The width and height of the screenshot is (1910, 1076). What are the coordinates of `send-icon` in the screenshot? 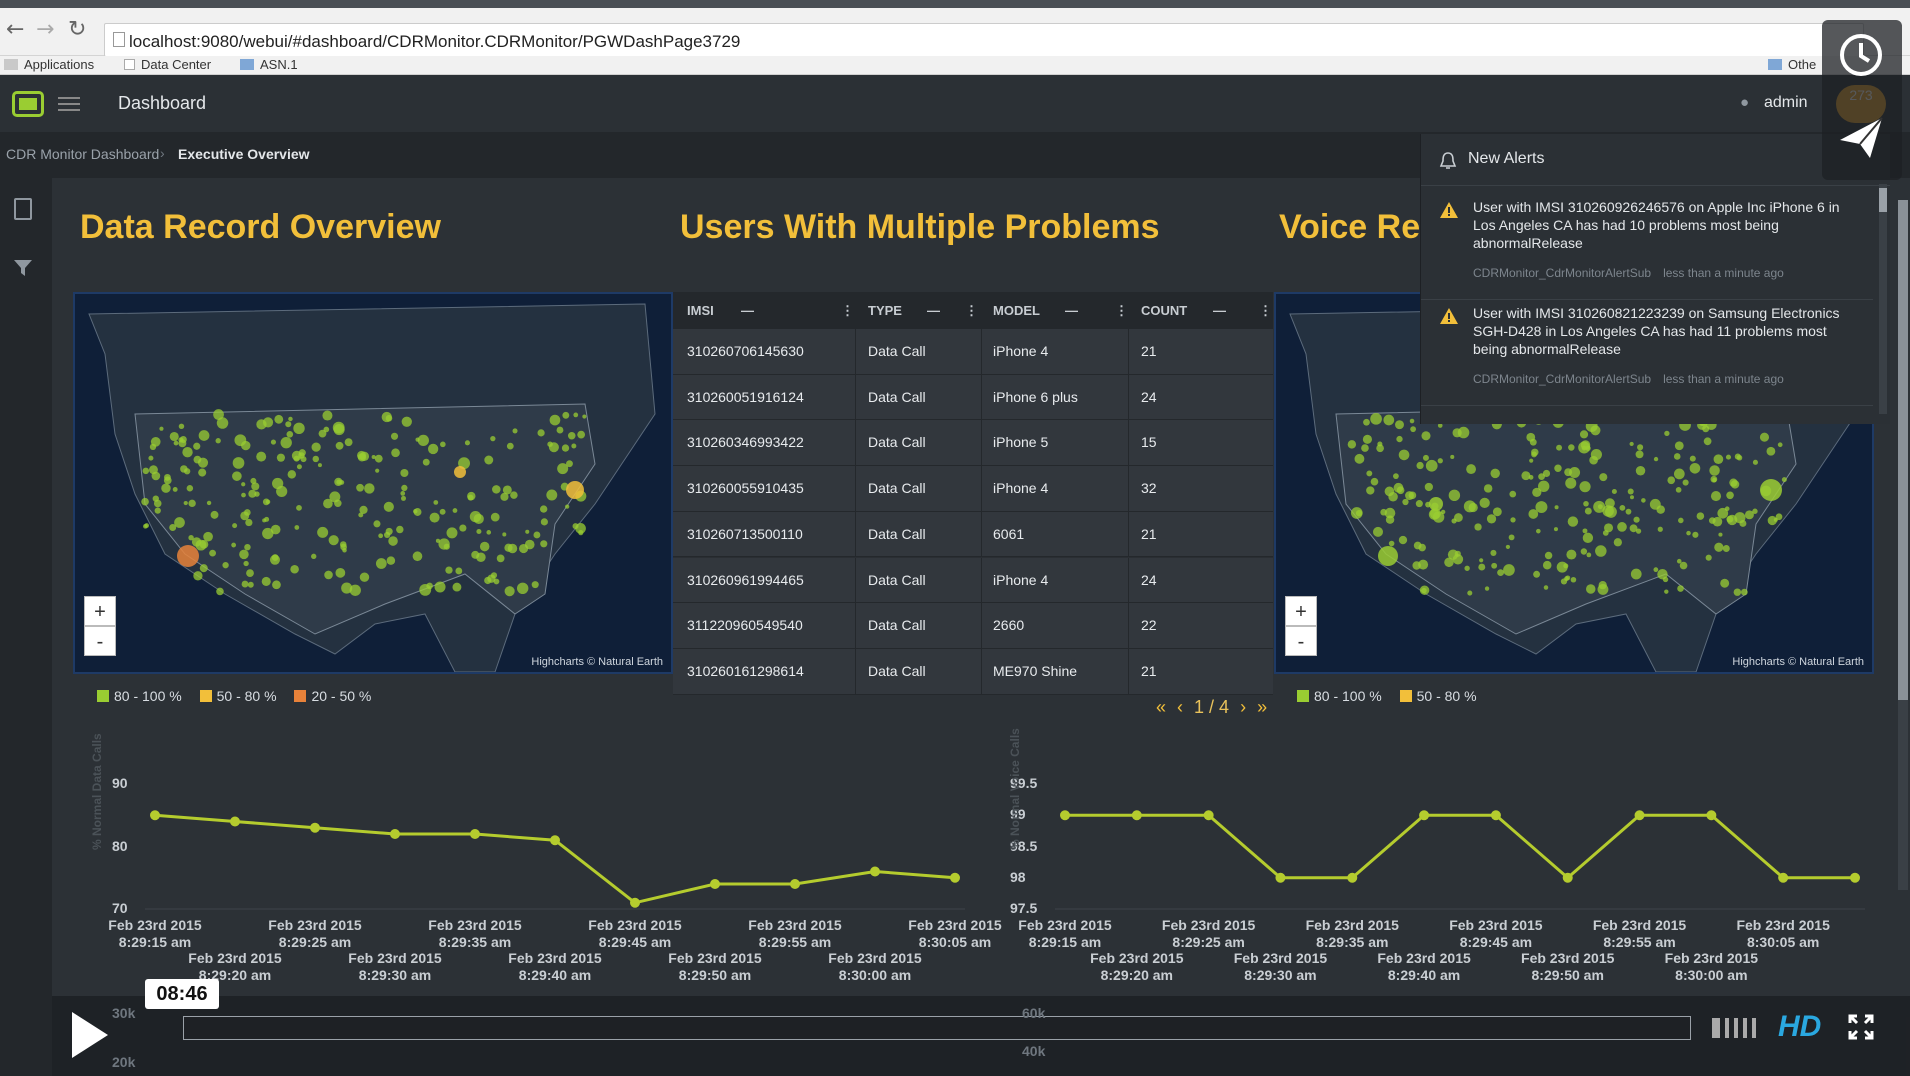 It's located at (1861, 138).